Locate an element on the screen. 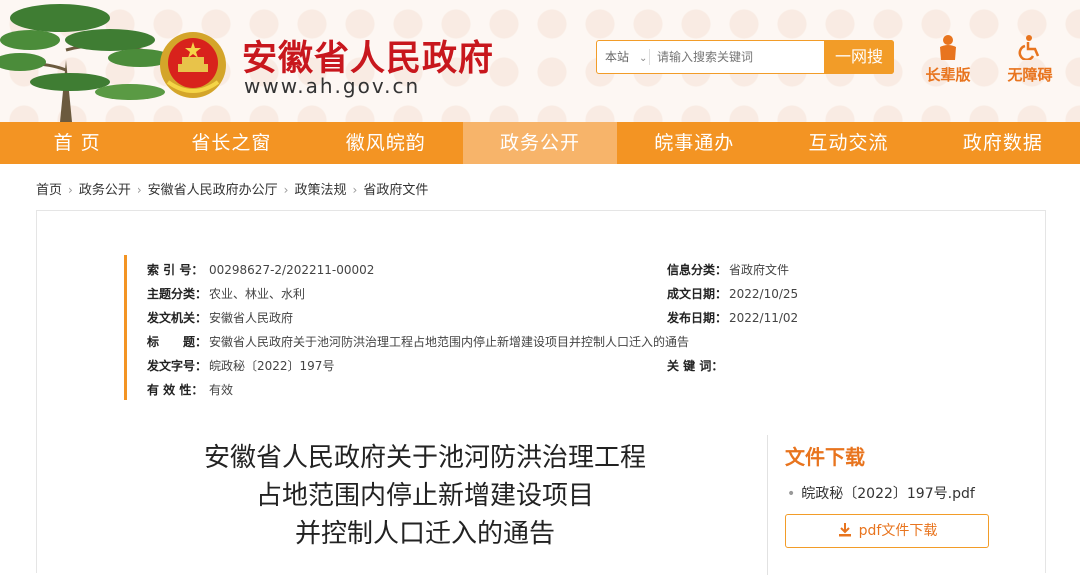  search-scope-select: 本站 ⌄ is located at coordinates (626, 57).